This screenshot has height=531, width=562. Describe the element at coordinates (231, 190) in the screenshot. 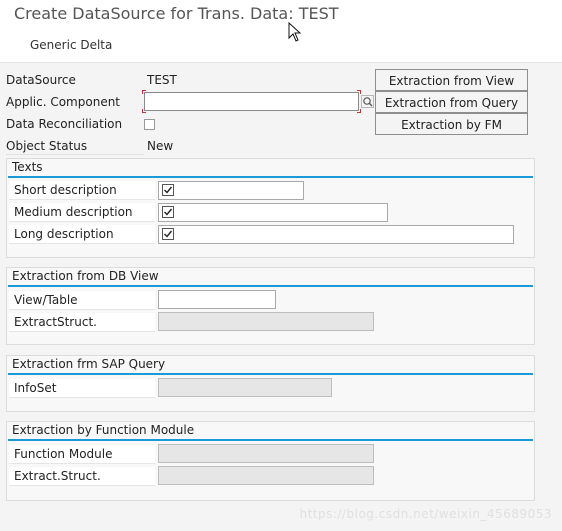

I see `short-description-input` at that location.